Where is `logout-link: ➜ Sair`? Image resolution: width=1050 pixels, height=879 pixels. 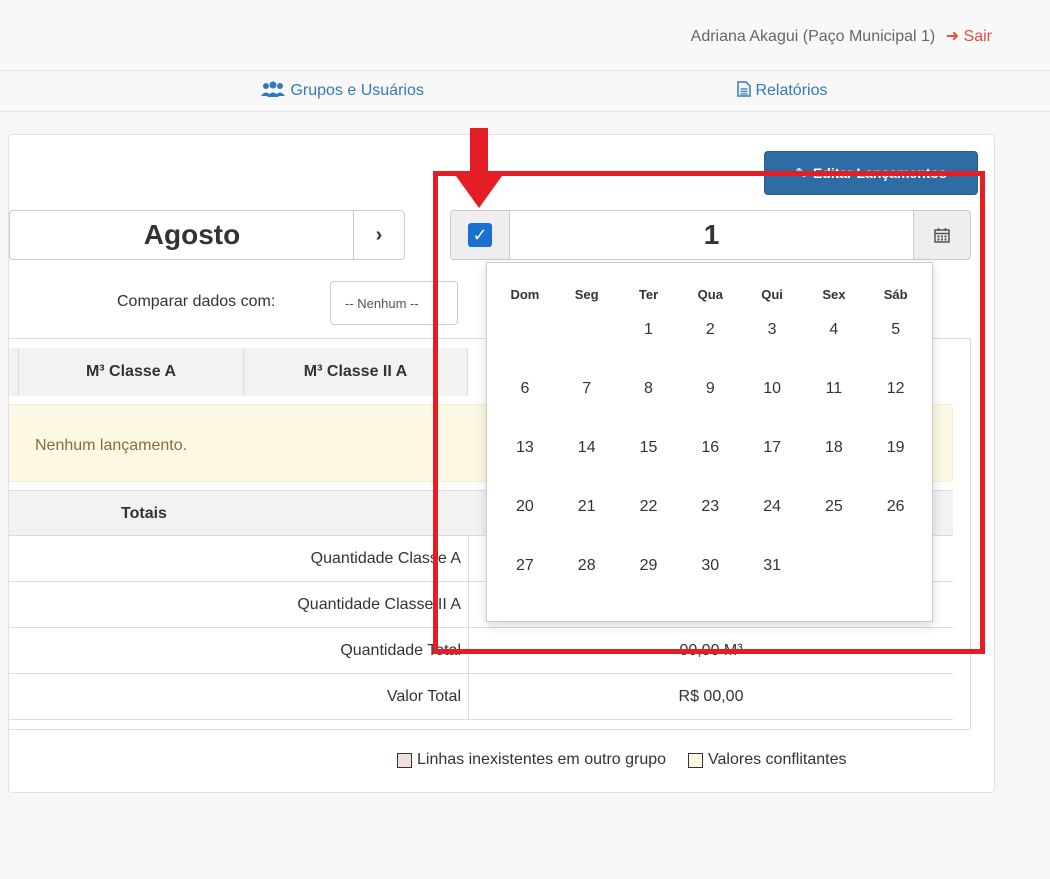 logout-link: ➜ Sair is located at coordinates (969, 36).